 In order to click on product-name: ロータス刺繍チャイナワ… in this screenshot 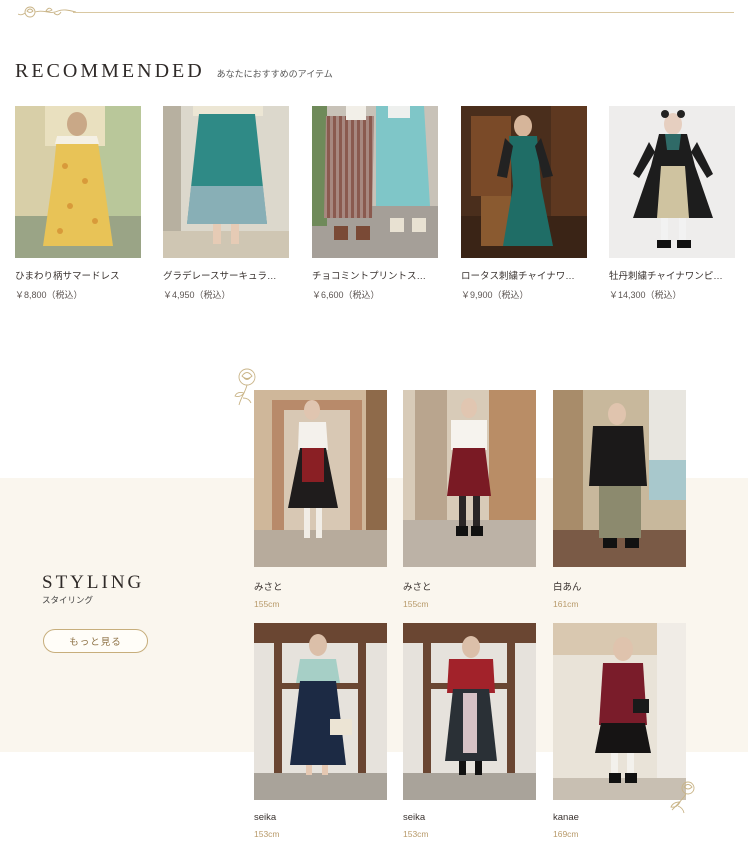, I will do `click(524, 275)`.